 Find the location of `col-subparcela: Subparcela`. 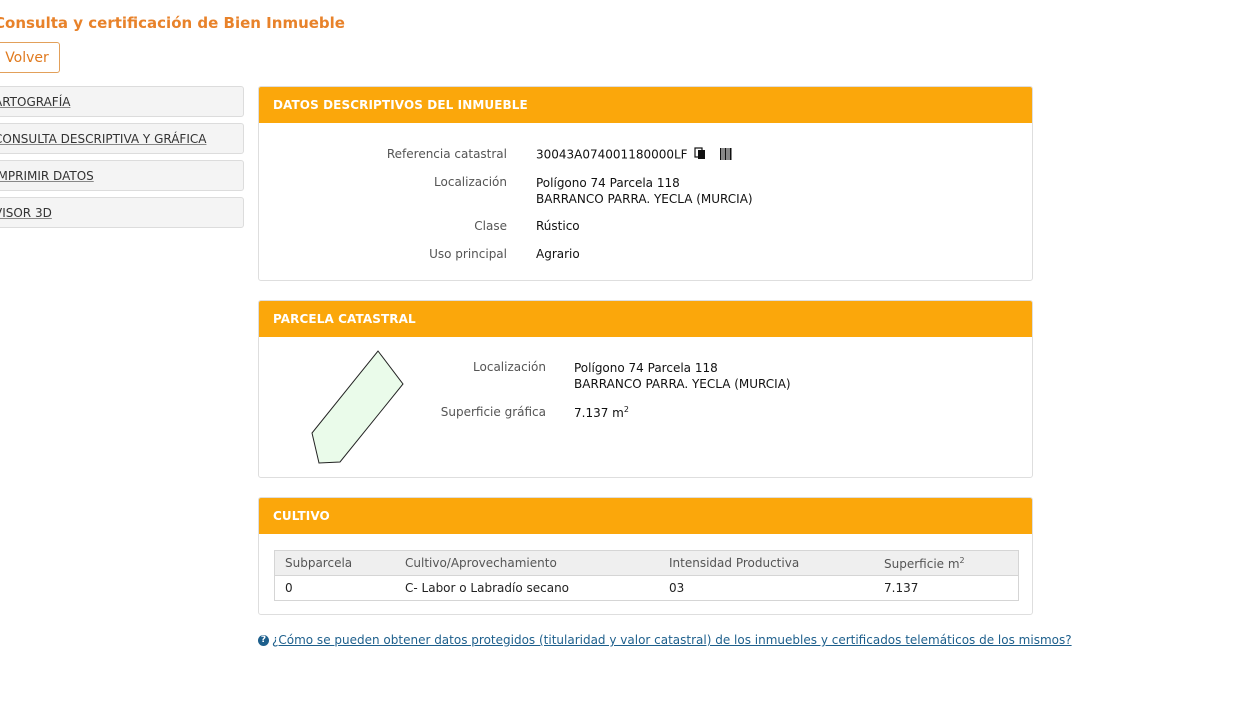

col-subparcela: Subparcela is located at coordinates (334, 563).